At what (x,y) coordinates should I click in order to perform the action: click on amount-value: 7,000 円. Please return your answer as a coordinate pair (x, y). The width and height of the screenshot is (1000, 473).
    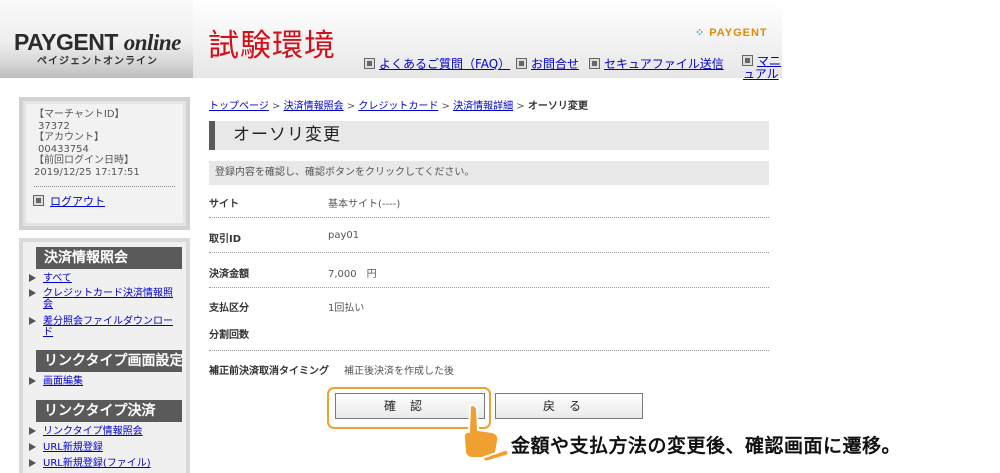
    Looking at the image, I should click on (352, 274).